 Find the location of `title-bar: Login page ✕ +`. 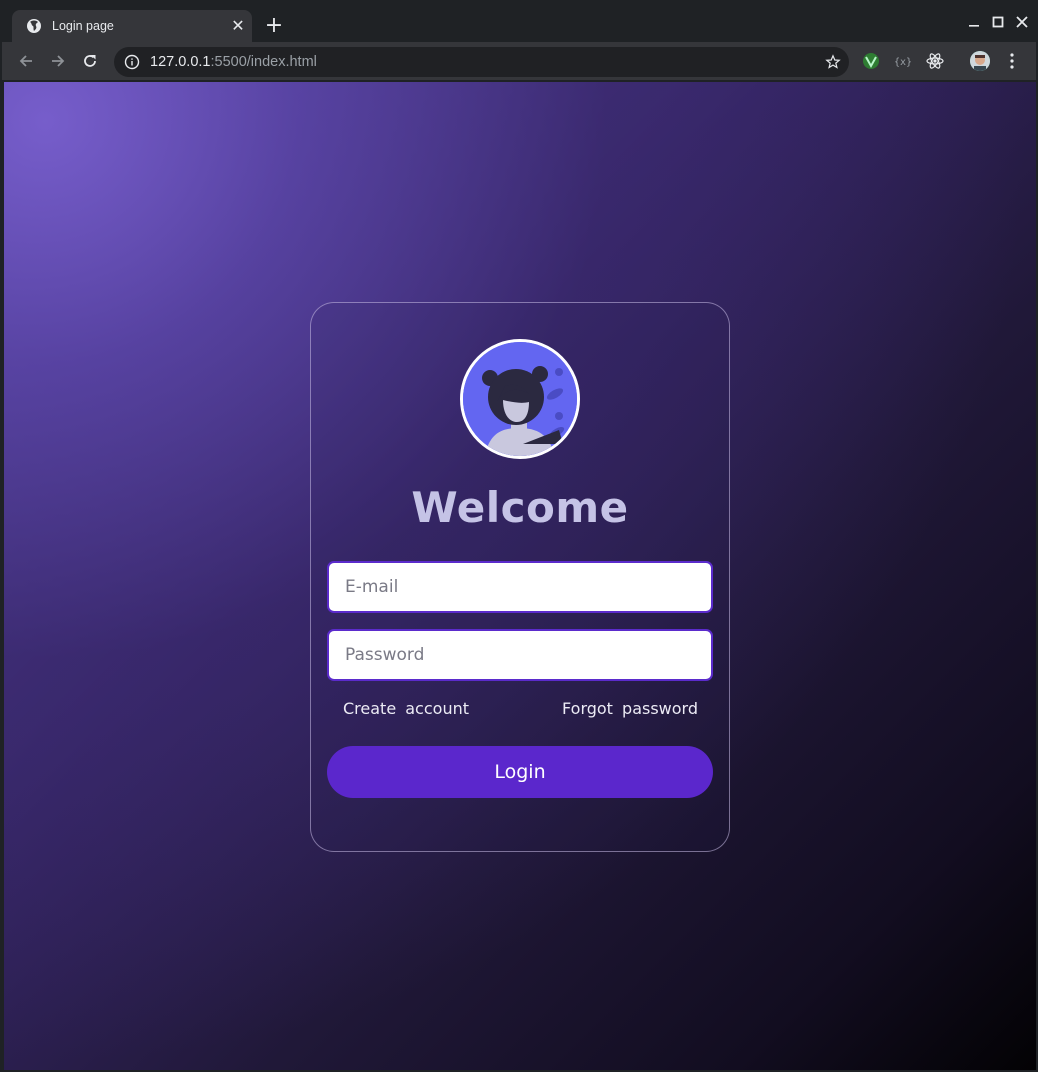

title-bar: Login page ✕ + is located at coordinates (519, 22).